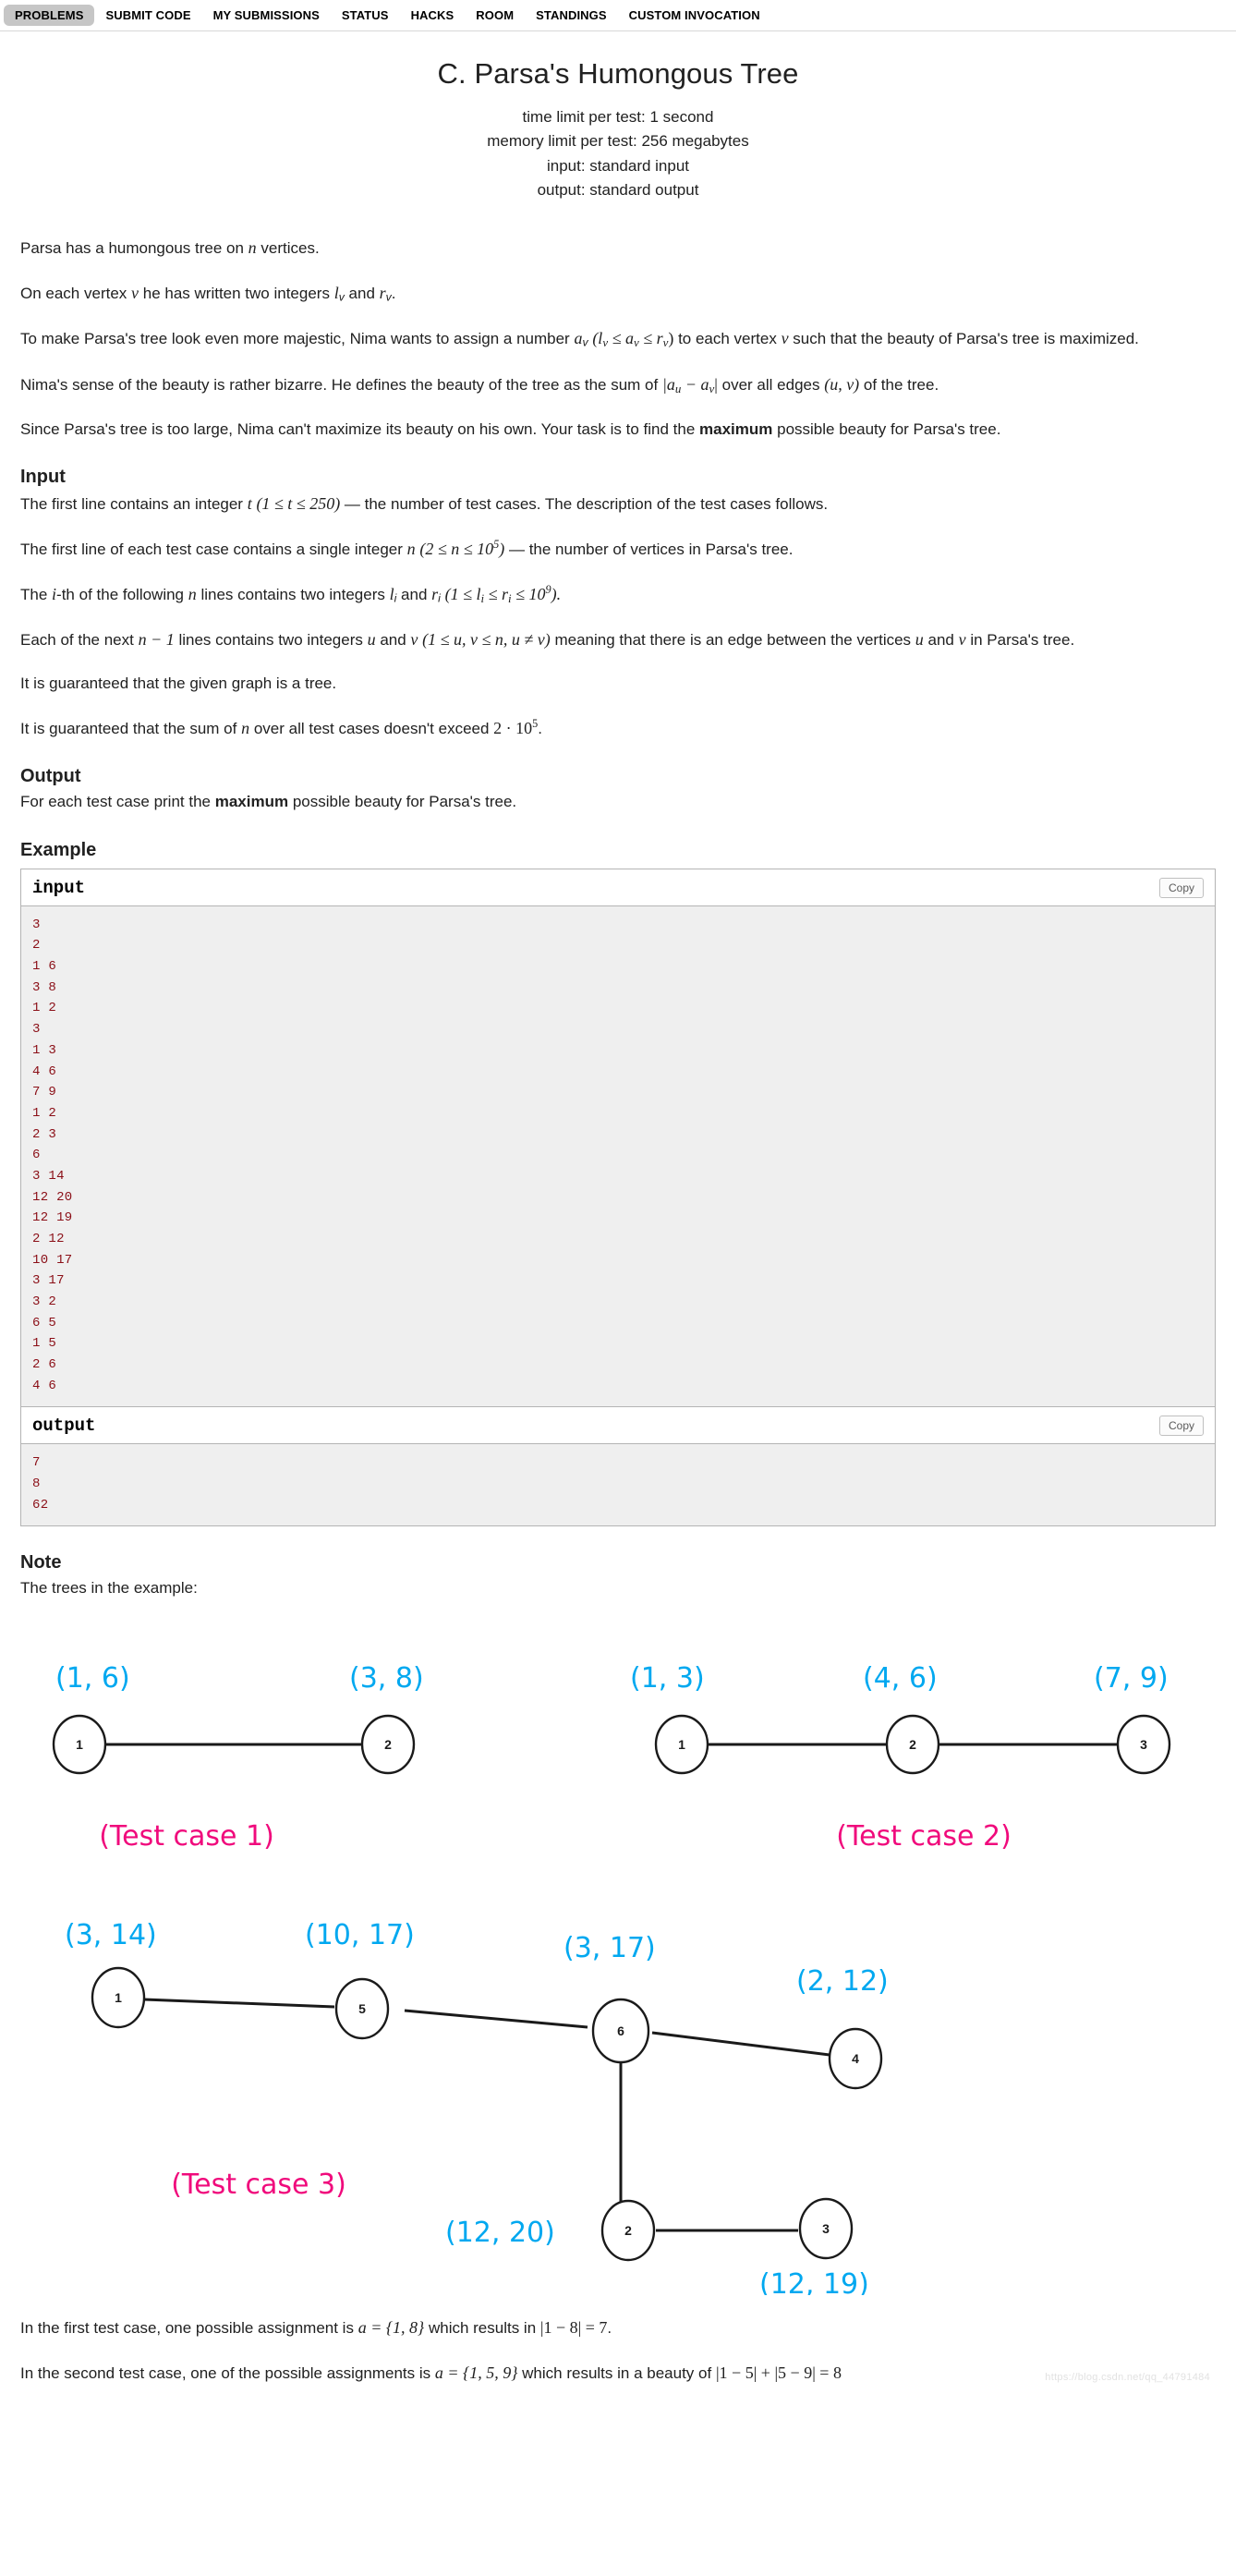 The height and width of the screenshot is (2576, 1236). Describe the element at coordinates (288, 248) in the screenshot. I see `text: vertices.` at that location.